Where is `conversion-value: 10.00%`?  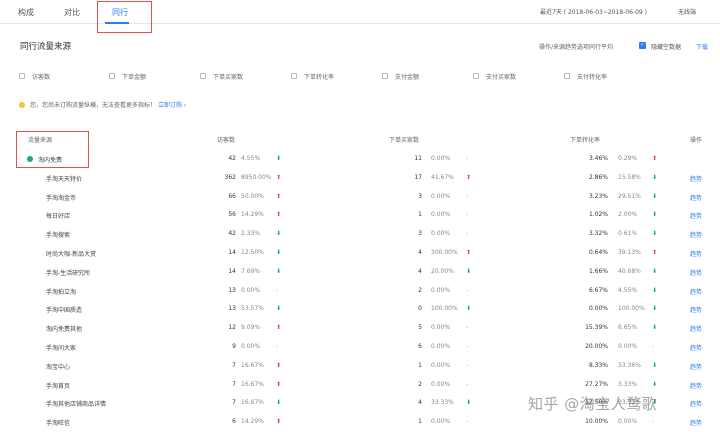
conversion-value: 10.00% is located at coordinates (596, 422).